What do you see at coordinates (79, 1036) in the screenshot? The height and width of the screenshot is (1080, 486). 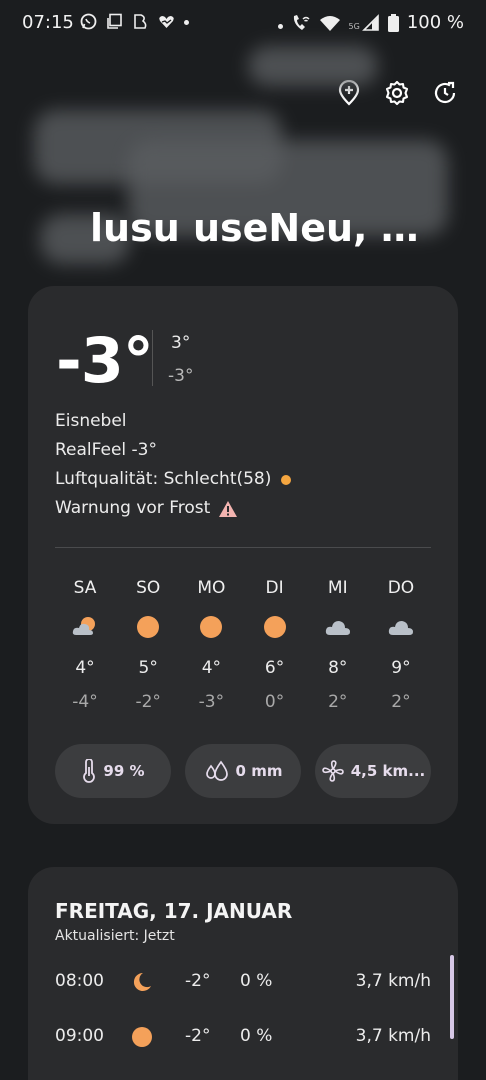 I see `hour-time: 09:00` at bounding box center [79, 1036].